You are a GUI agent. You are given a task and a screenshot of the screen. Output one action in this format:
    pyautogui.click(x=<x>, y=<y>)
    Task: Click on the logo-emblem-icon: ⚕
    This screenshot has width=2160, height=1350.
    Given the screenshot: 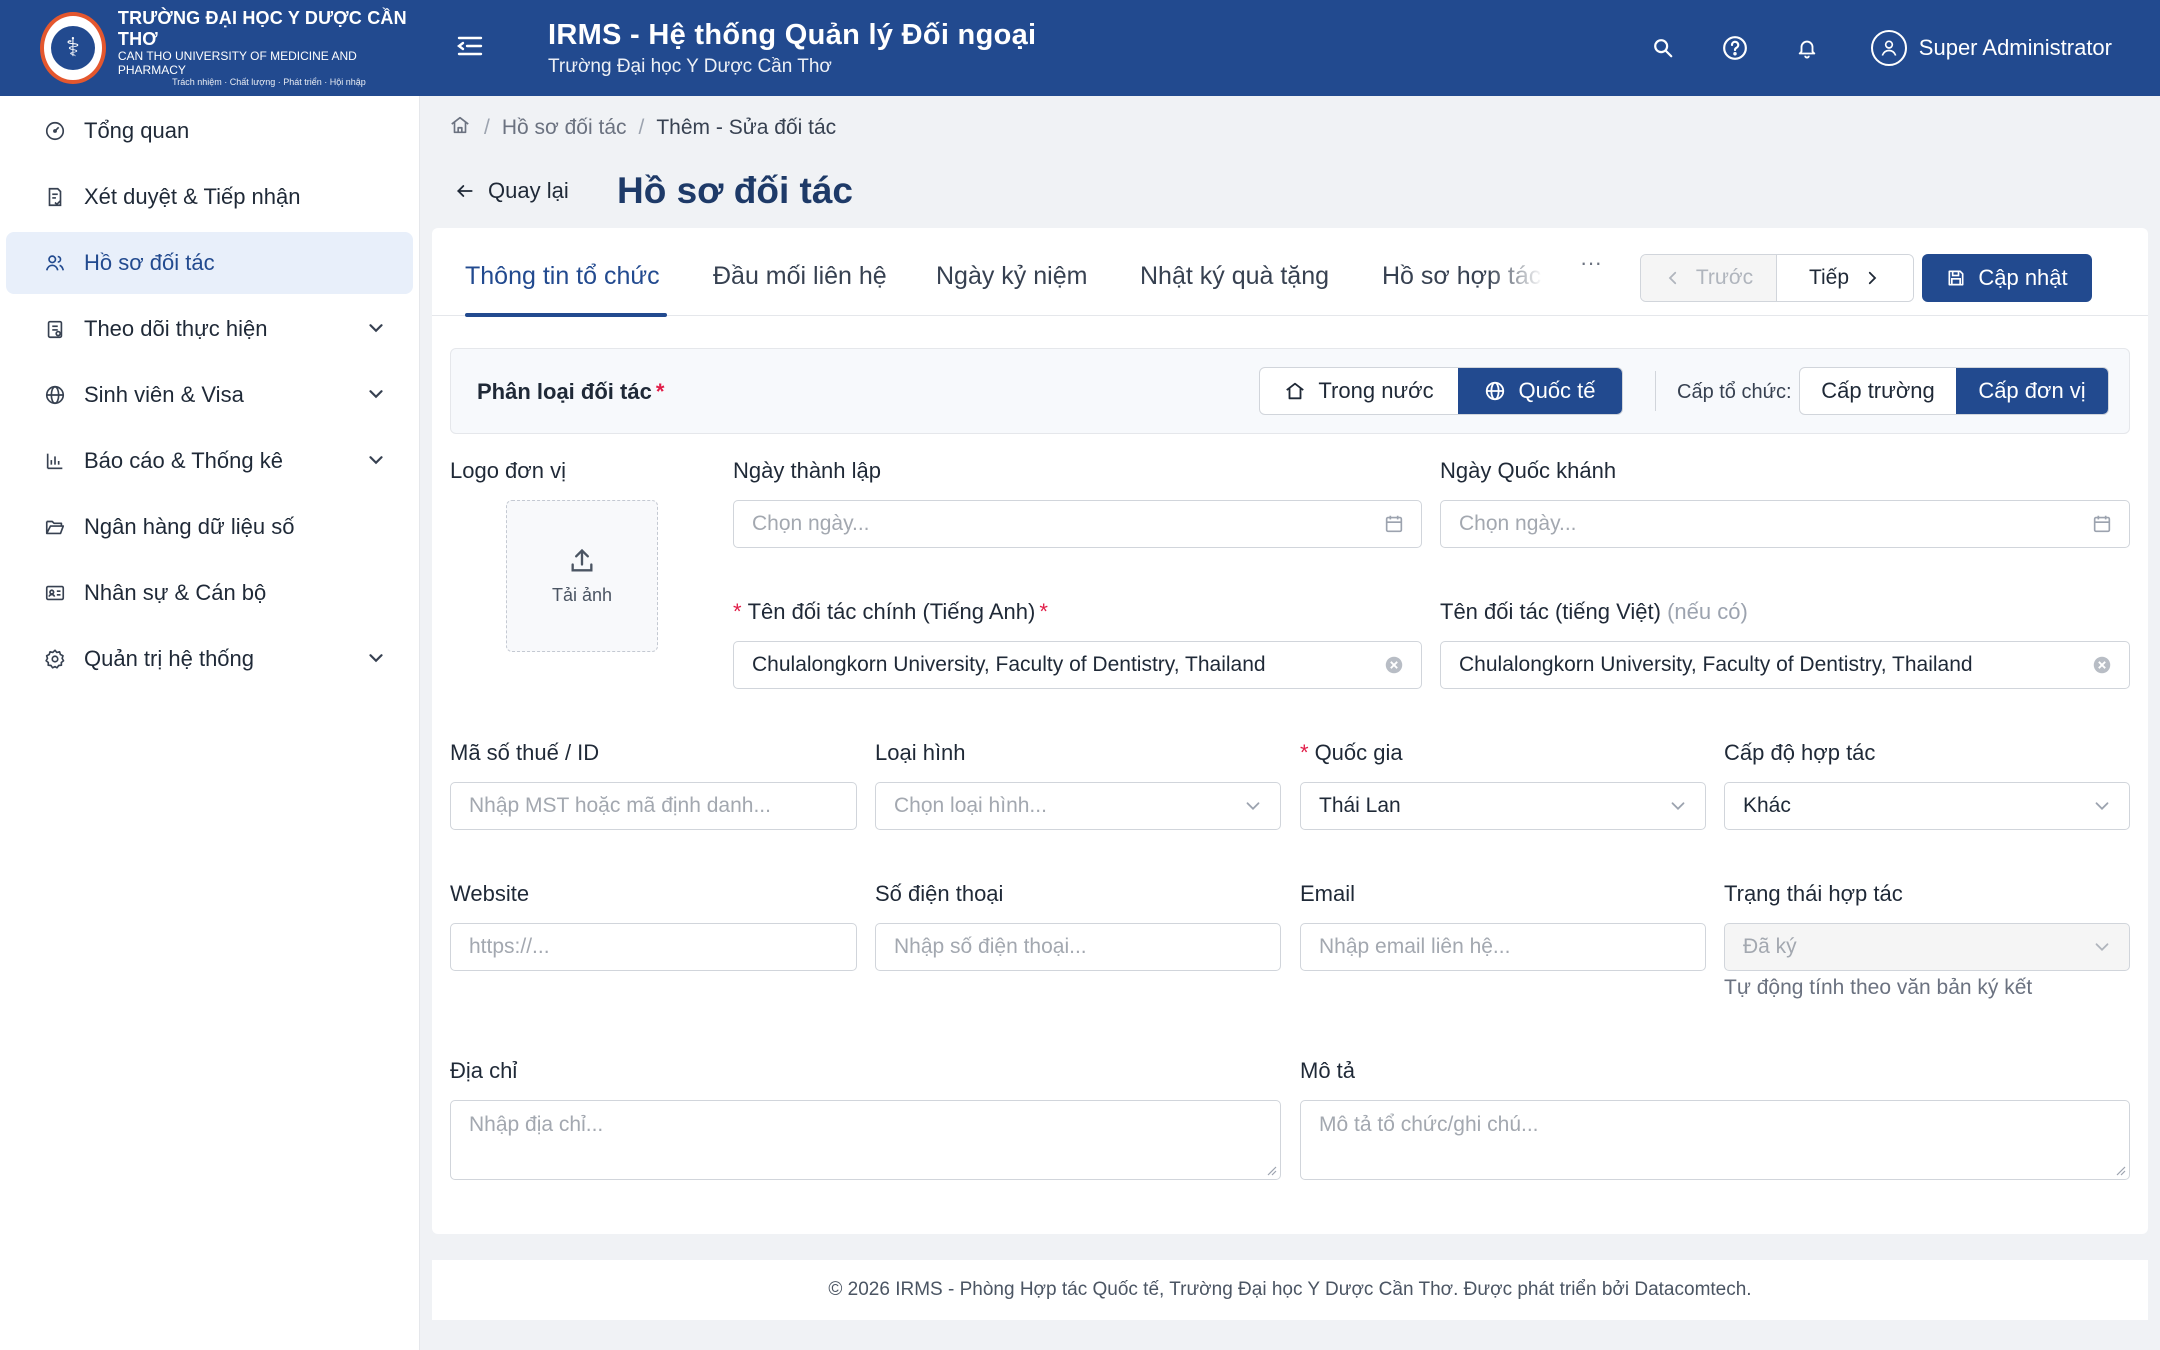 What is the action you would take?
    pyautogui.click(x=73, y=48)
    